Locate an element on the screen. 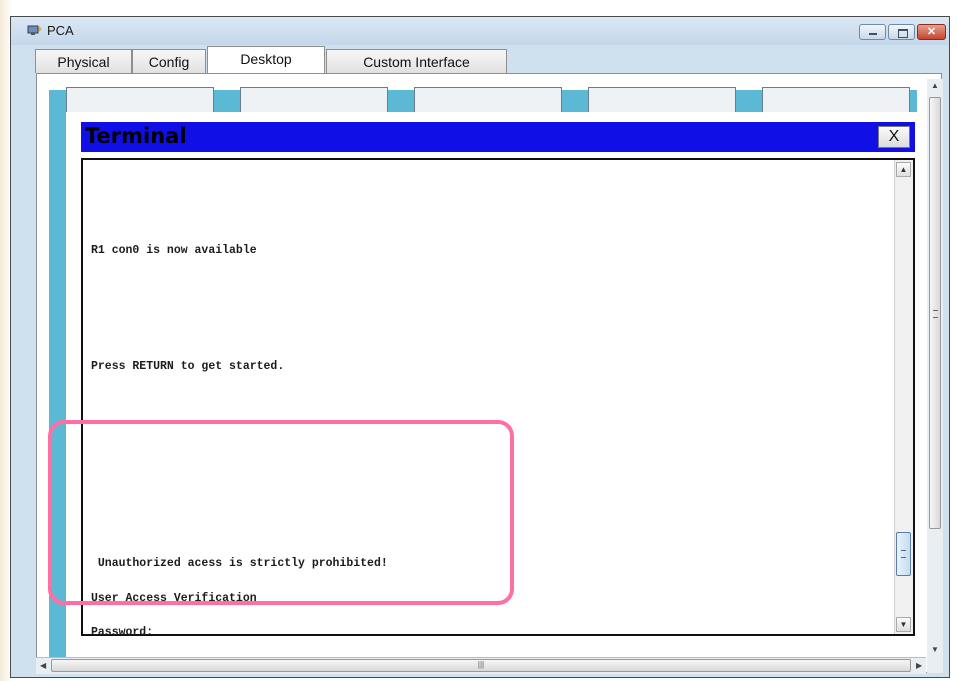 The height and width of the screenshot is (681, 957). minimize-button is located at coordinates (872, 32).